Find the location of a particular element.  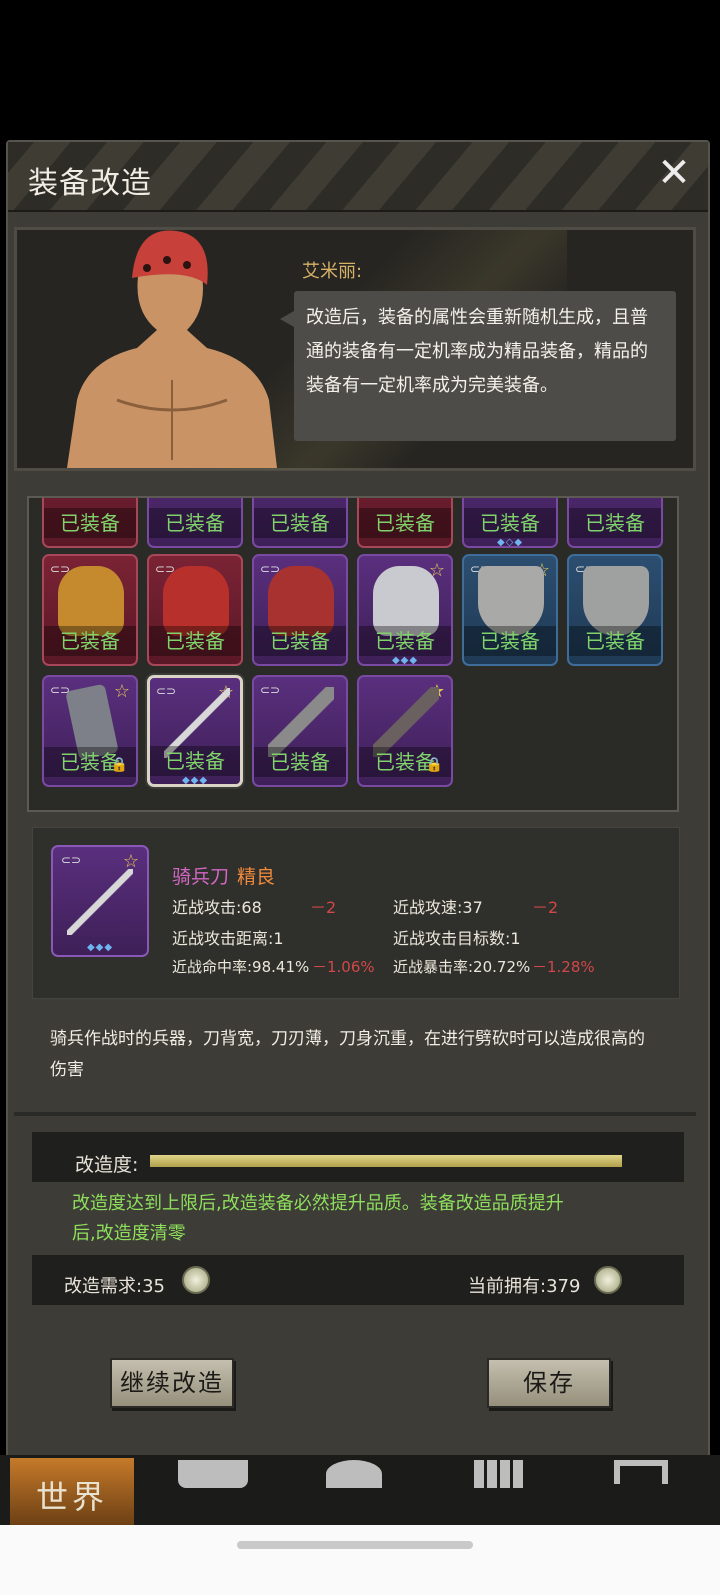

equipment-slot: 已装备 ◆◇◆ is located at coordinates (510, 523).